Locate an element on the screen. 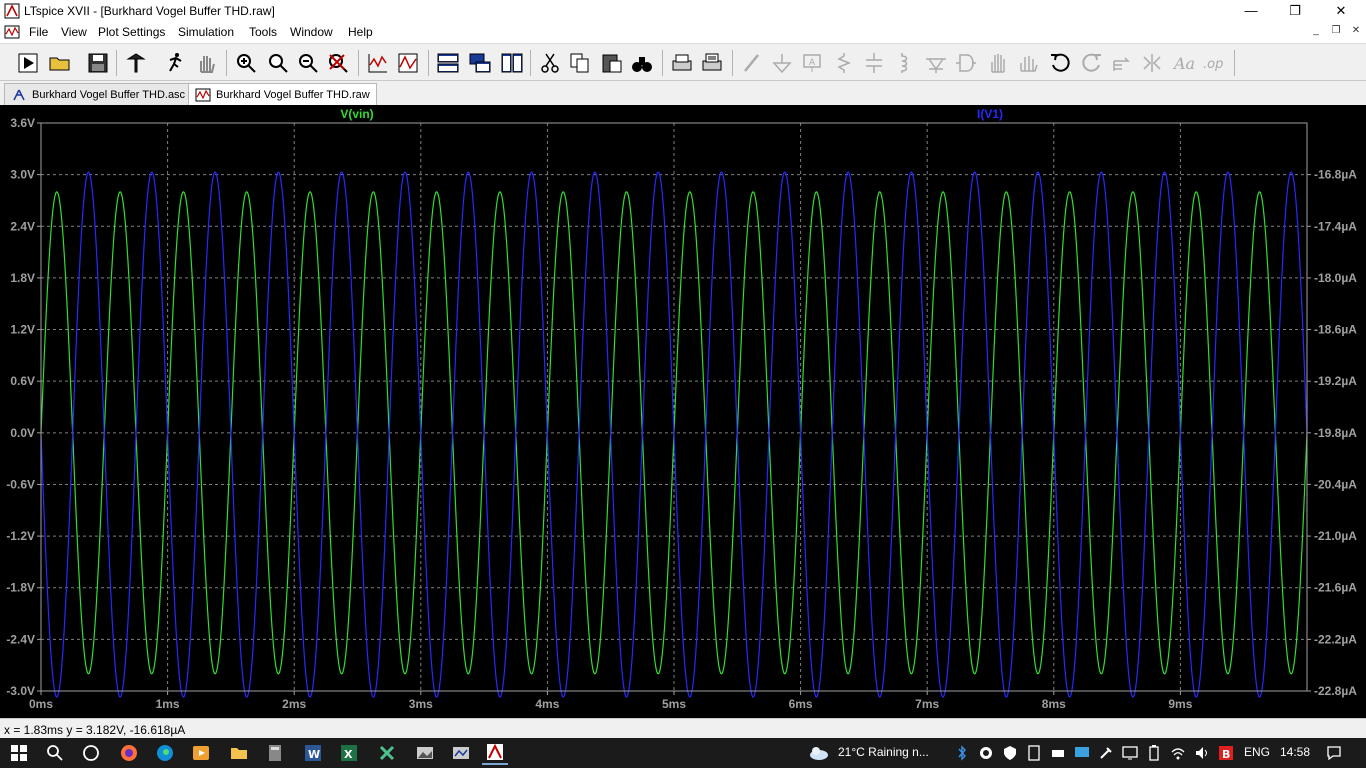  print-icon is located at coordinates (682, 63).